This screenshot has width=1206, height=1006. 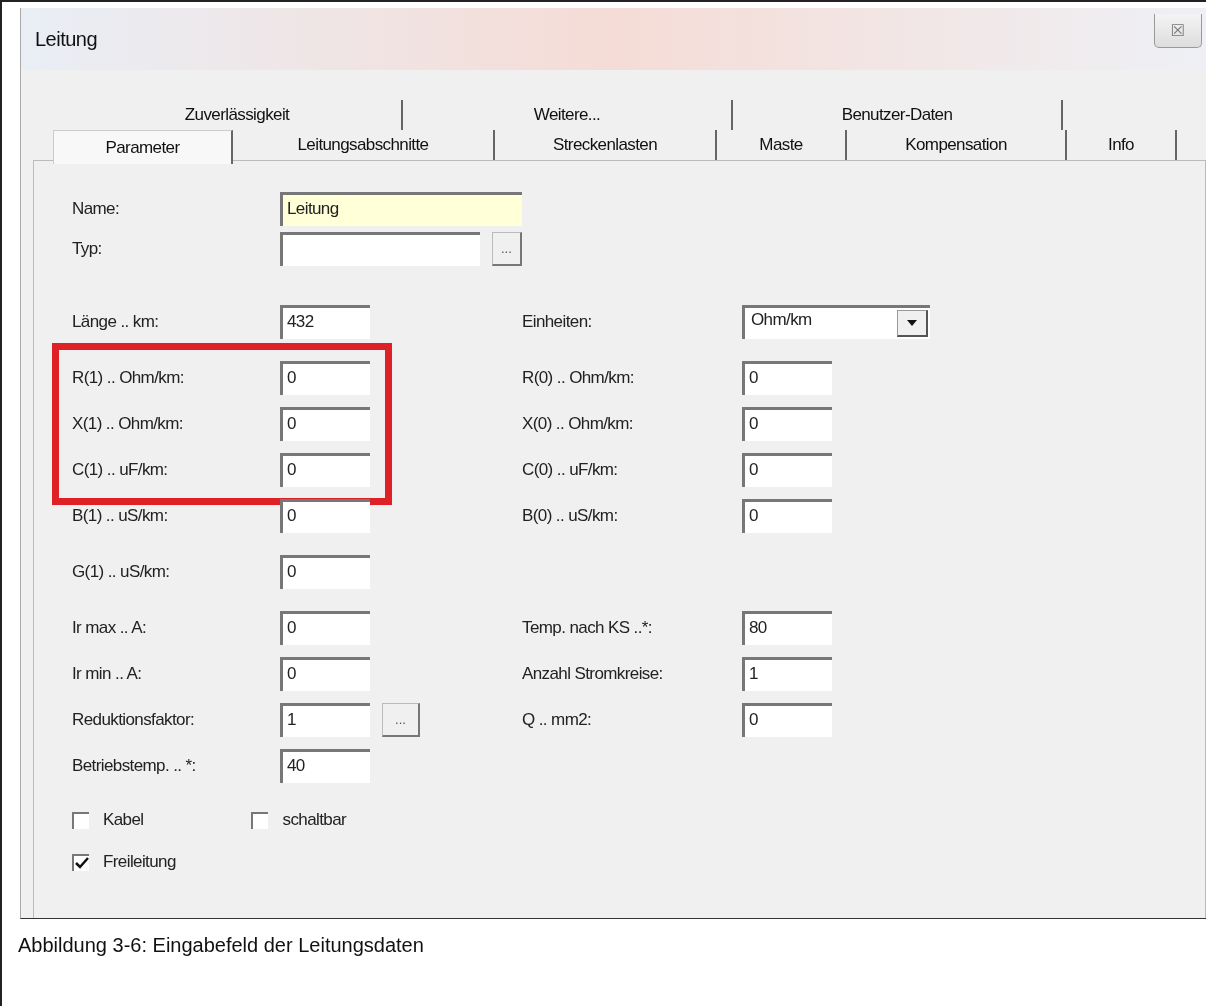 I want to click on field-label: C(1) .. uF/km:, so click(x=120, y=470).